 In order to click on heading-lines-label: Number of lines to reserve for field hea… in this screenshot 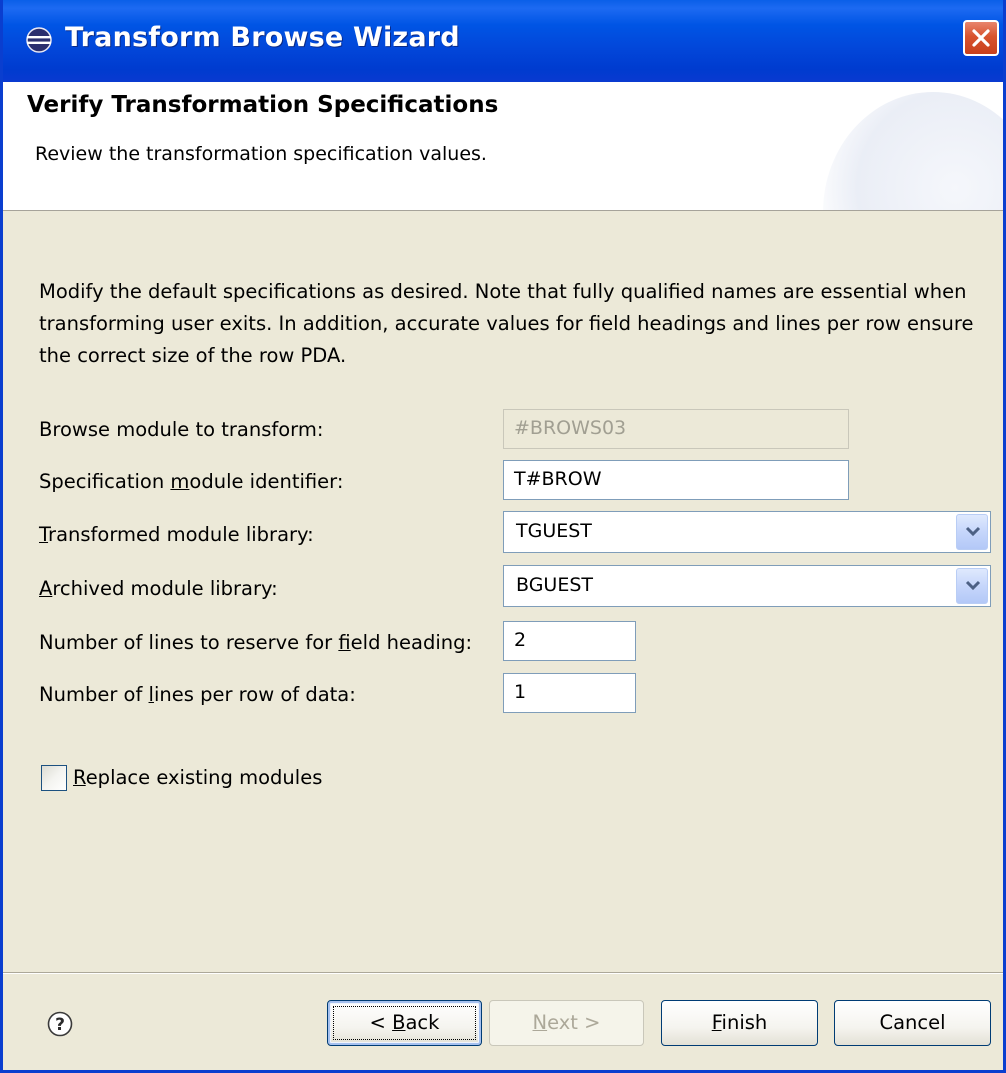, I will do `click(256, 642)`.